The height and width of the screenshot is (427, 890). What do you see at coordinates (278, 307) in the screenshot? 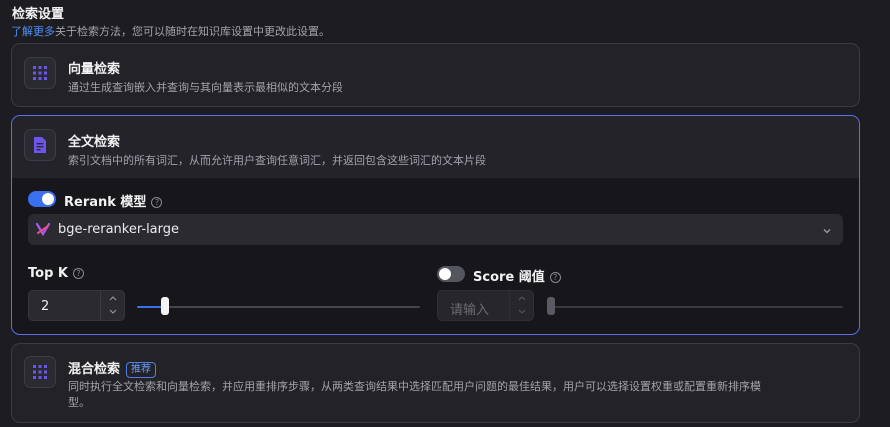
I see `topk-slider-track` at bounding box center [278, 307].